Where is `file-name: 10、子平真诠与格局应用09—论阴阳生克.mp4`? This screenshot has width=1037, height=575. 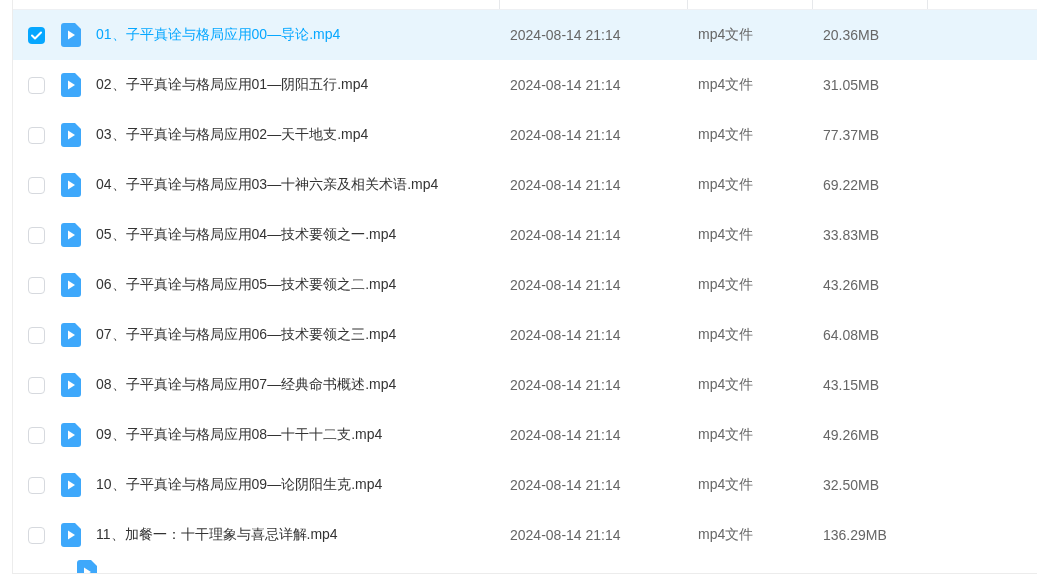
file-name: 10、子平真诠与格局应用09—论阴阳生克.mp4 is located at coordinates (239, 485).